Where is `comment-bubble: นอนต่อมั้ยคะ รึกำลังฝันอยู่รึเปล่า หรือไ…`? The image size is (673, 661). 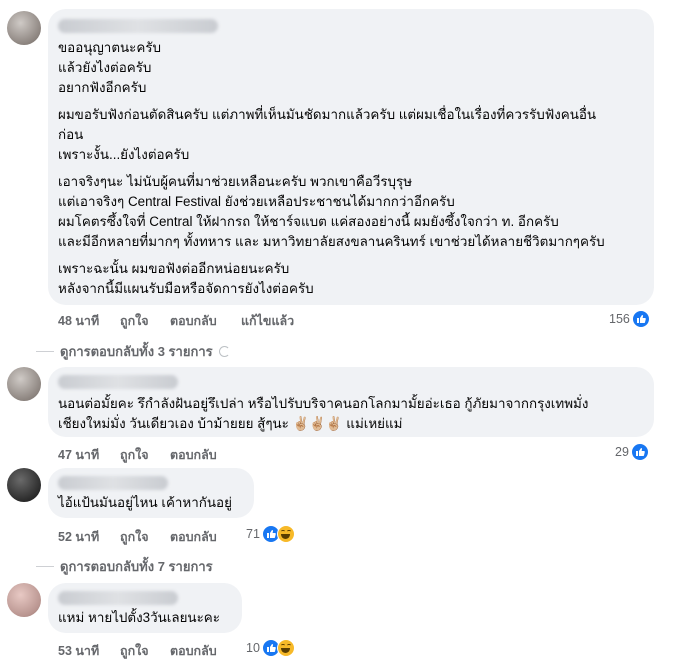
comment-bubble: นอนต่อมั้ยคะ รึกำลังฝันอยู่รึเปล่า หรือไ… is located at coordinates (351, 402).